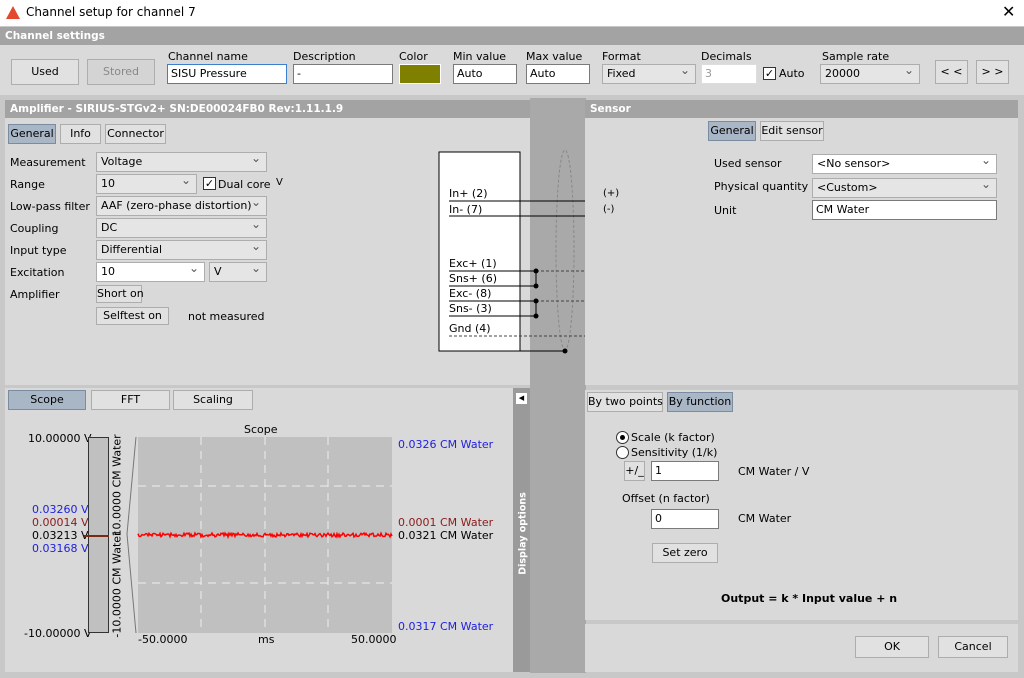 The image size is (1024, 678). Describe the element at coordinates (45, 72) in the screenshot. I see `used-button: Used` at that location.